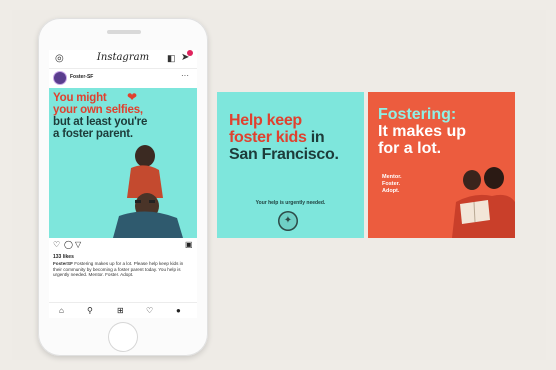 This screenshot has width=556, height=370. Describe the element at coordinates (284, 154) in the screenshot. I see `card-help-line3: San Francisco.` at that location.